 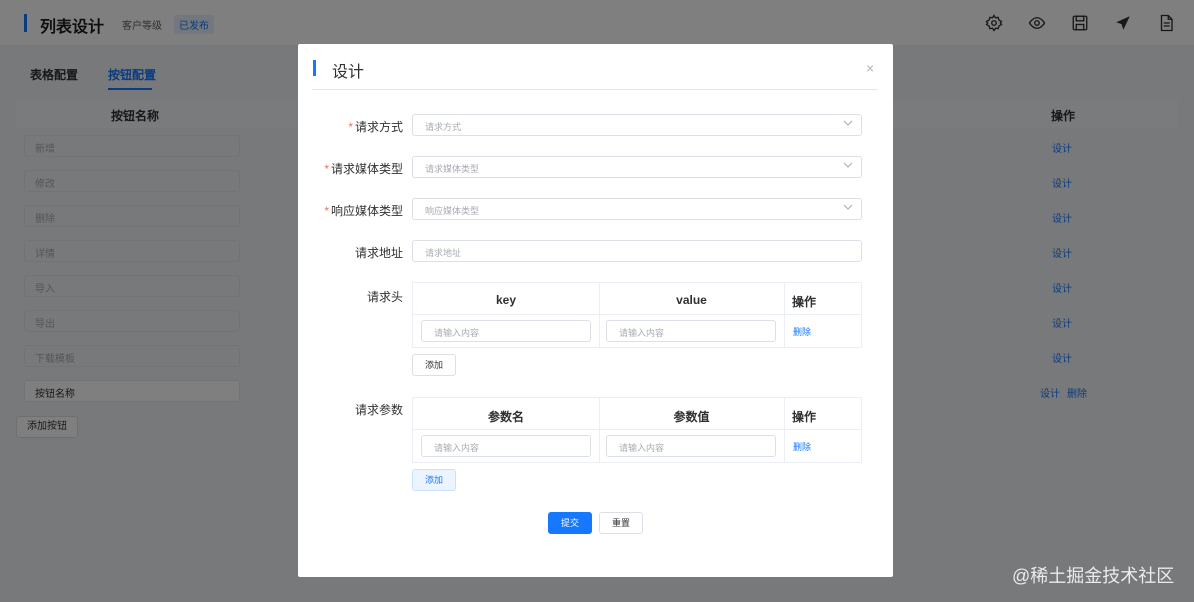 What do you see at coordinates (348, 72) in the screenshot?
I see `dialog-title: 设计` at bounding box center [348, 72].